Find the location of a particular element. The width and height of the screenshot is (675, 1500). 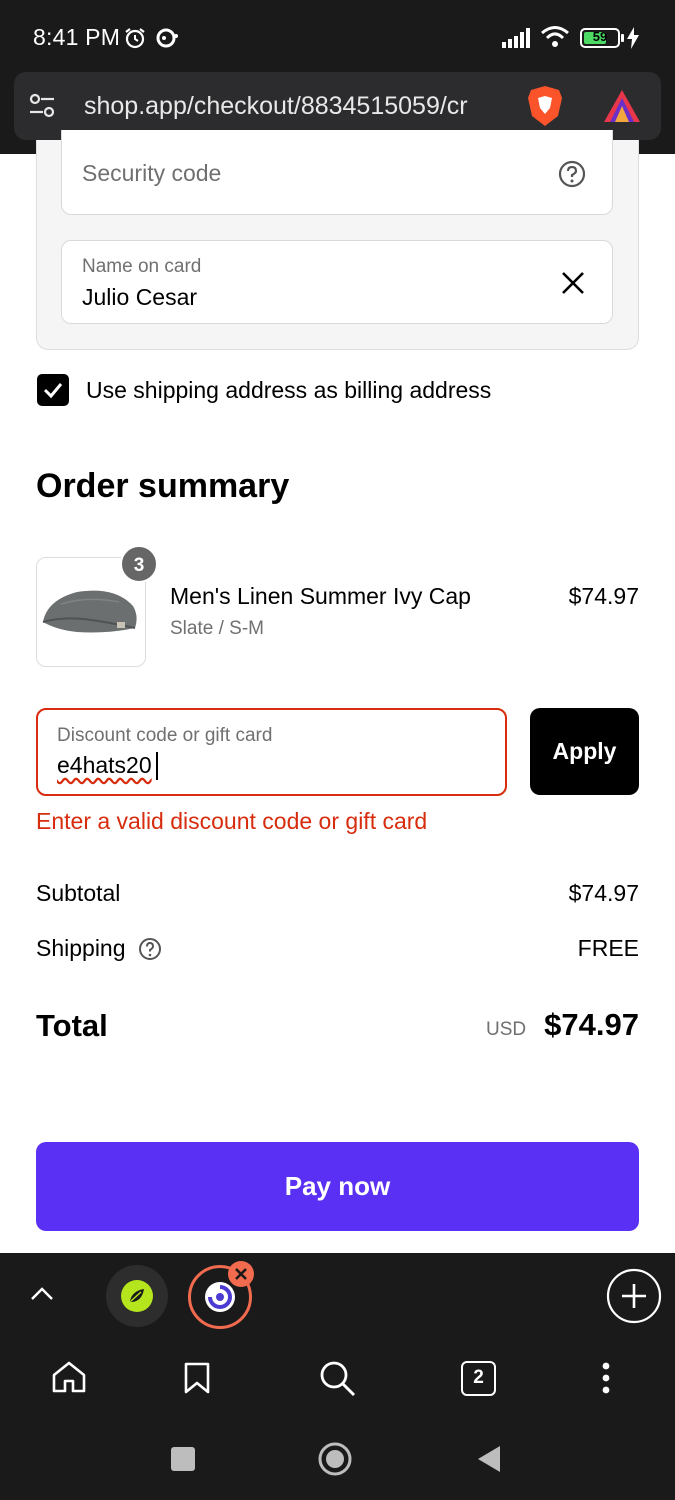

checkmark-icon is located at coordinates (53, 391).